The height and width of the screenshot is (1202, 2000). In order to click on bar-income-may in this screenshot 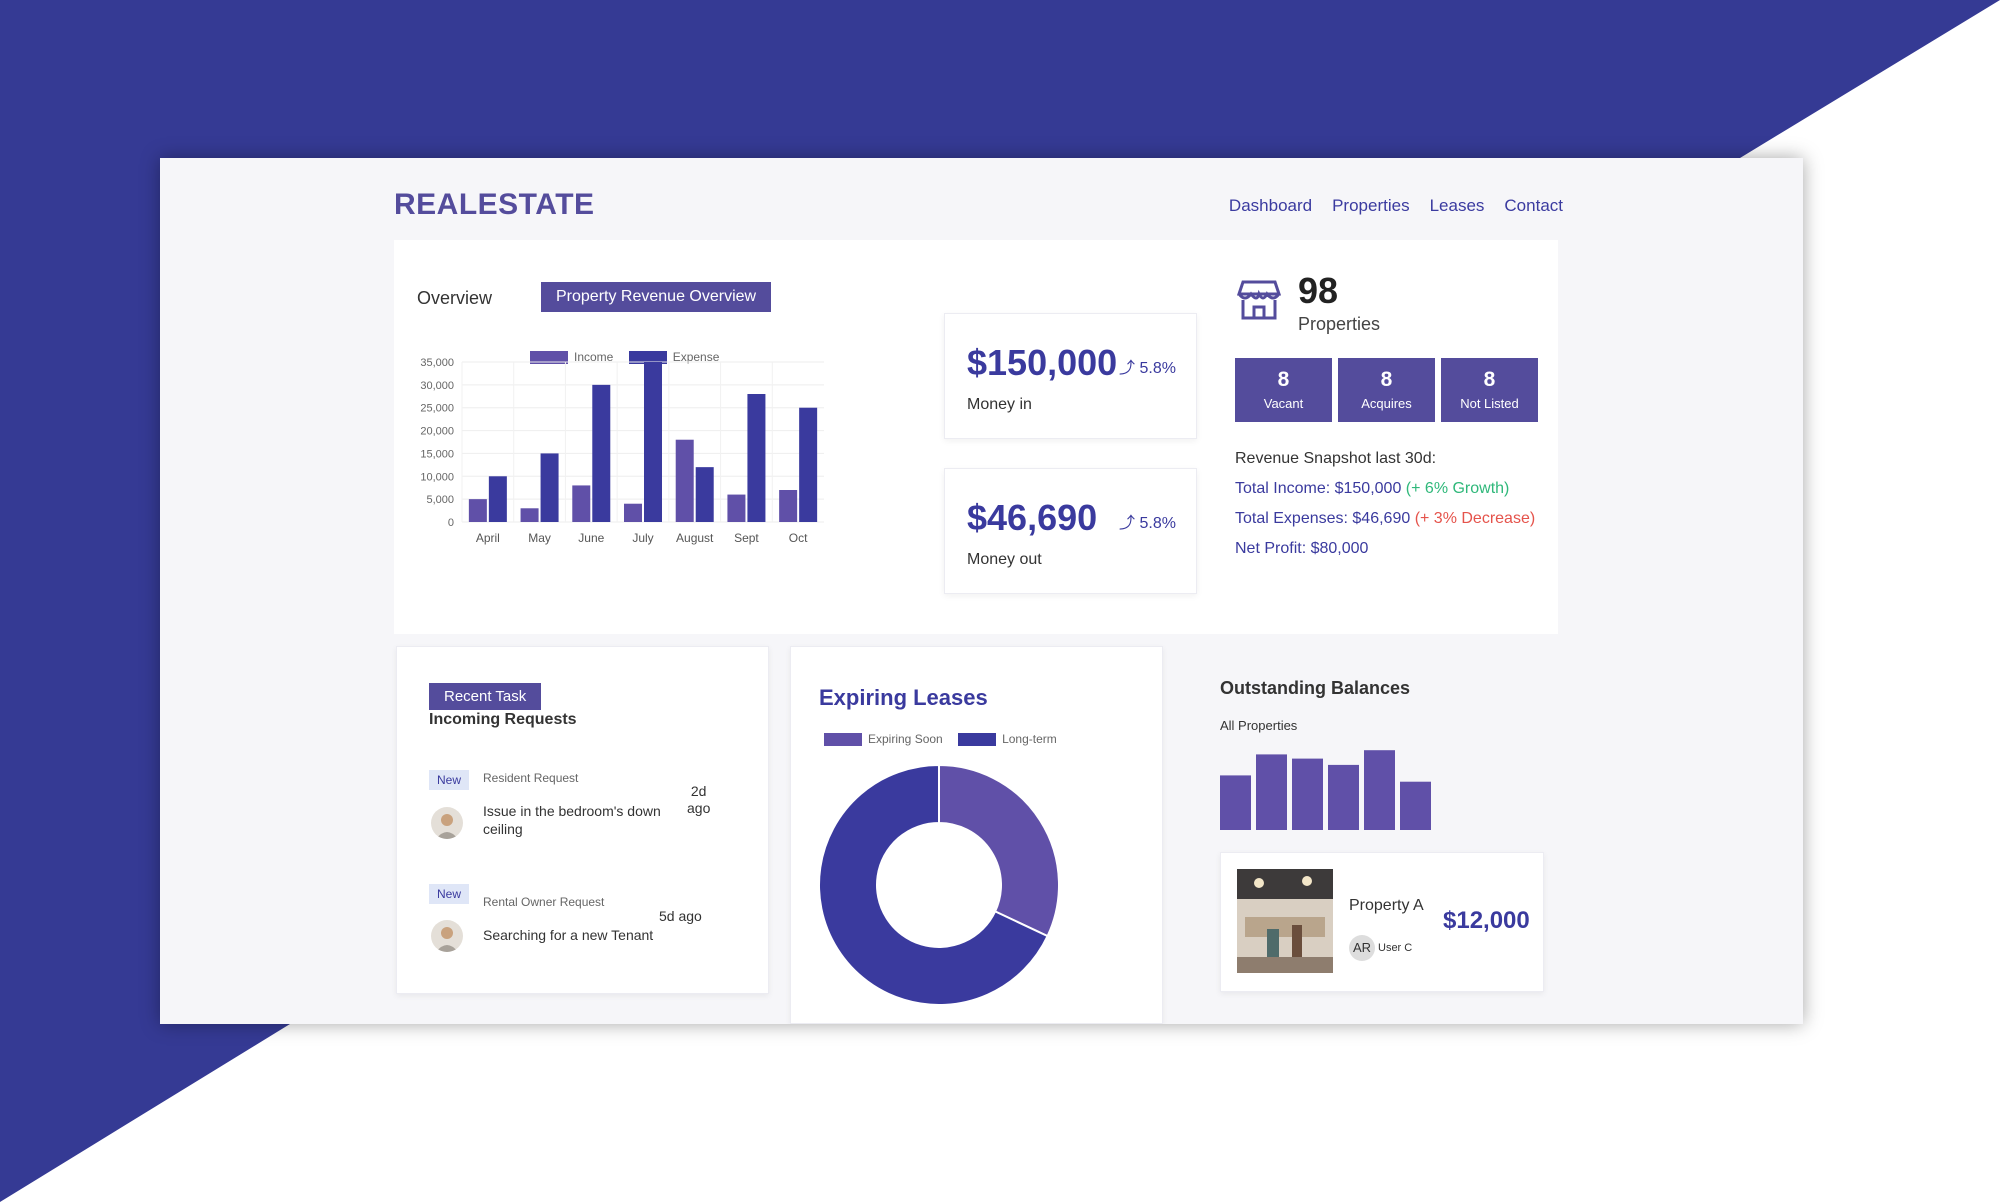, I will do `click(529, 515)`.